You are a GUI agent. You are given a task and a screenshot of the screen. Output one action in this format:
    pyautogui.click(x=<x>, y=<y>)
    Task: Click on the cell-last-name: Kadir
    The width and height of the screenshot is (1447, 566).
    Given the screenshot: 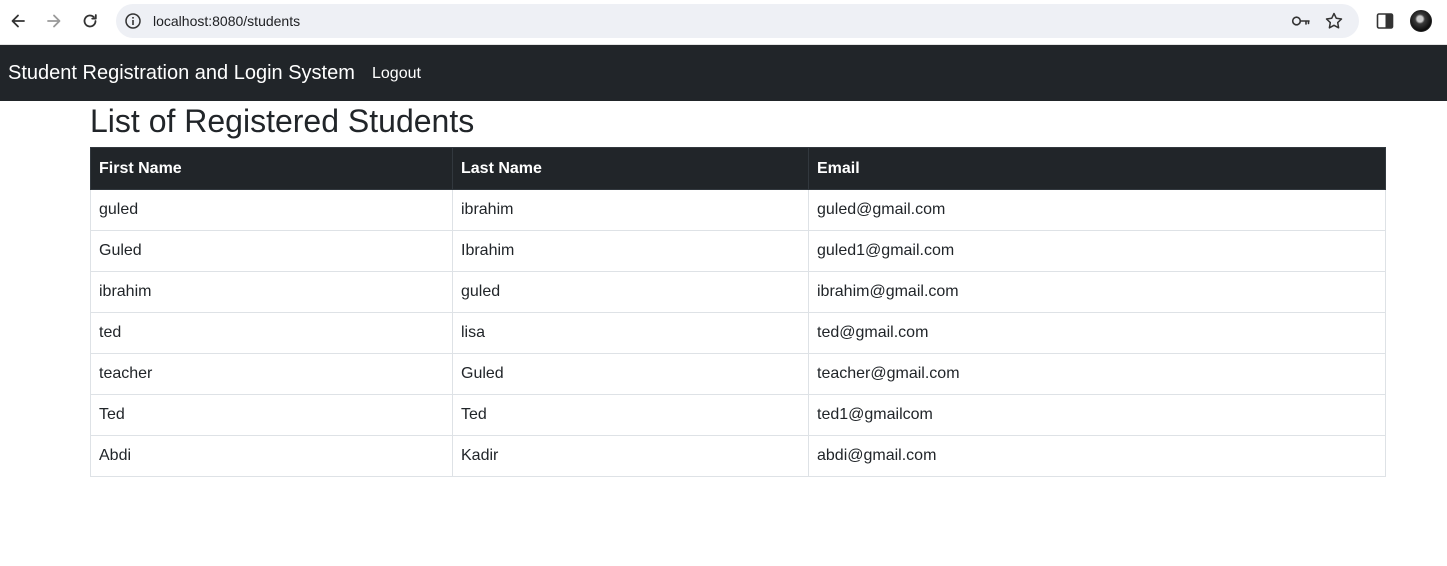 What is the action you would take?
    pyautogui.click(x=630, y=456)
    